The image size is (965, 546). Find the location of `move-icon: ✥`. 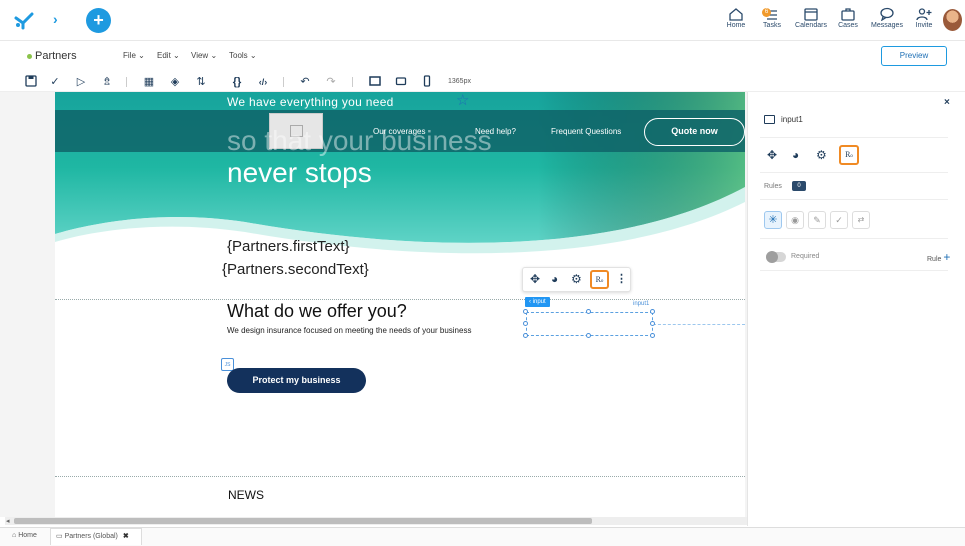

move-icon: ✥ is located at coordinates (535, 279).